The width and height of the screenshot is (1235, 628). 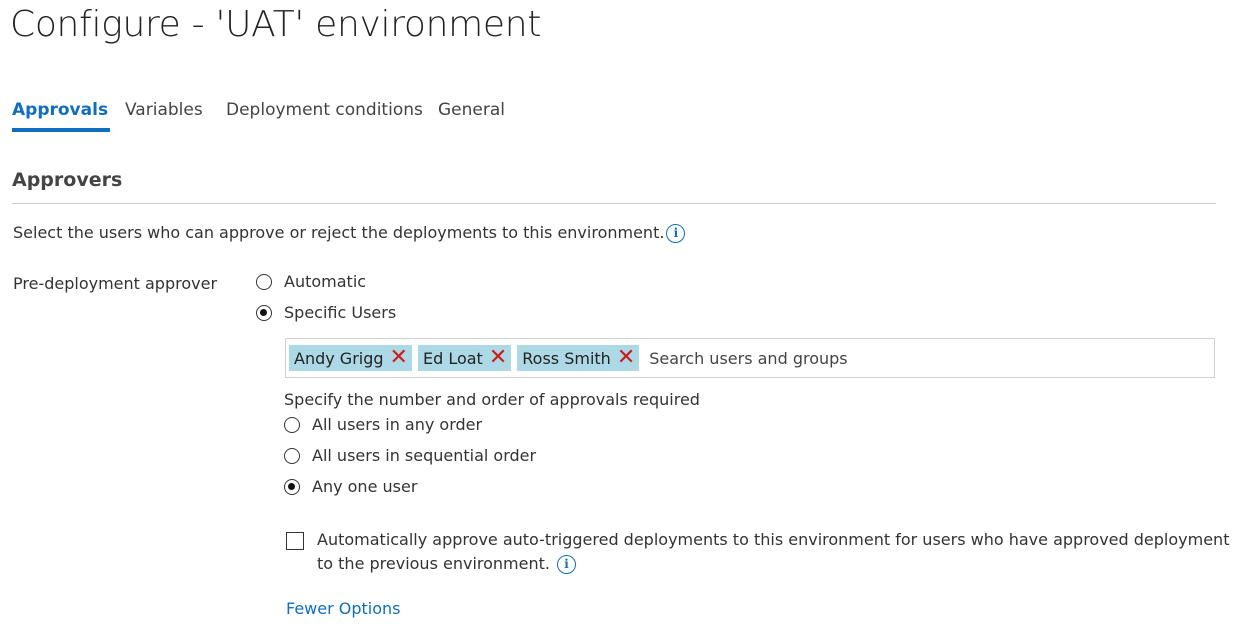 I want to click on tab-variables: Variables, so click(x=164, y=110).